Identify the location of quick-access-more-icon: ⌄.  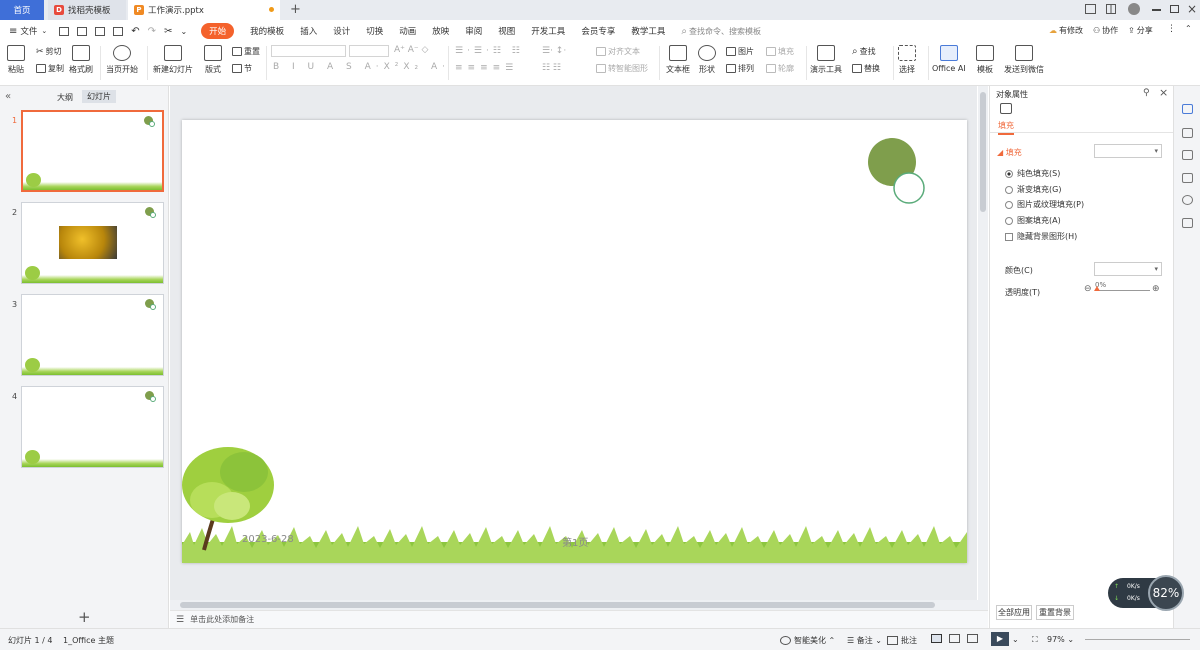
(183, 31).